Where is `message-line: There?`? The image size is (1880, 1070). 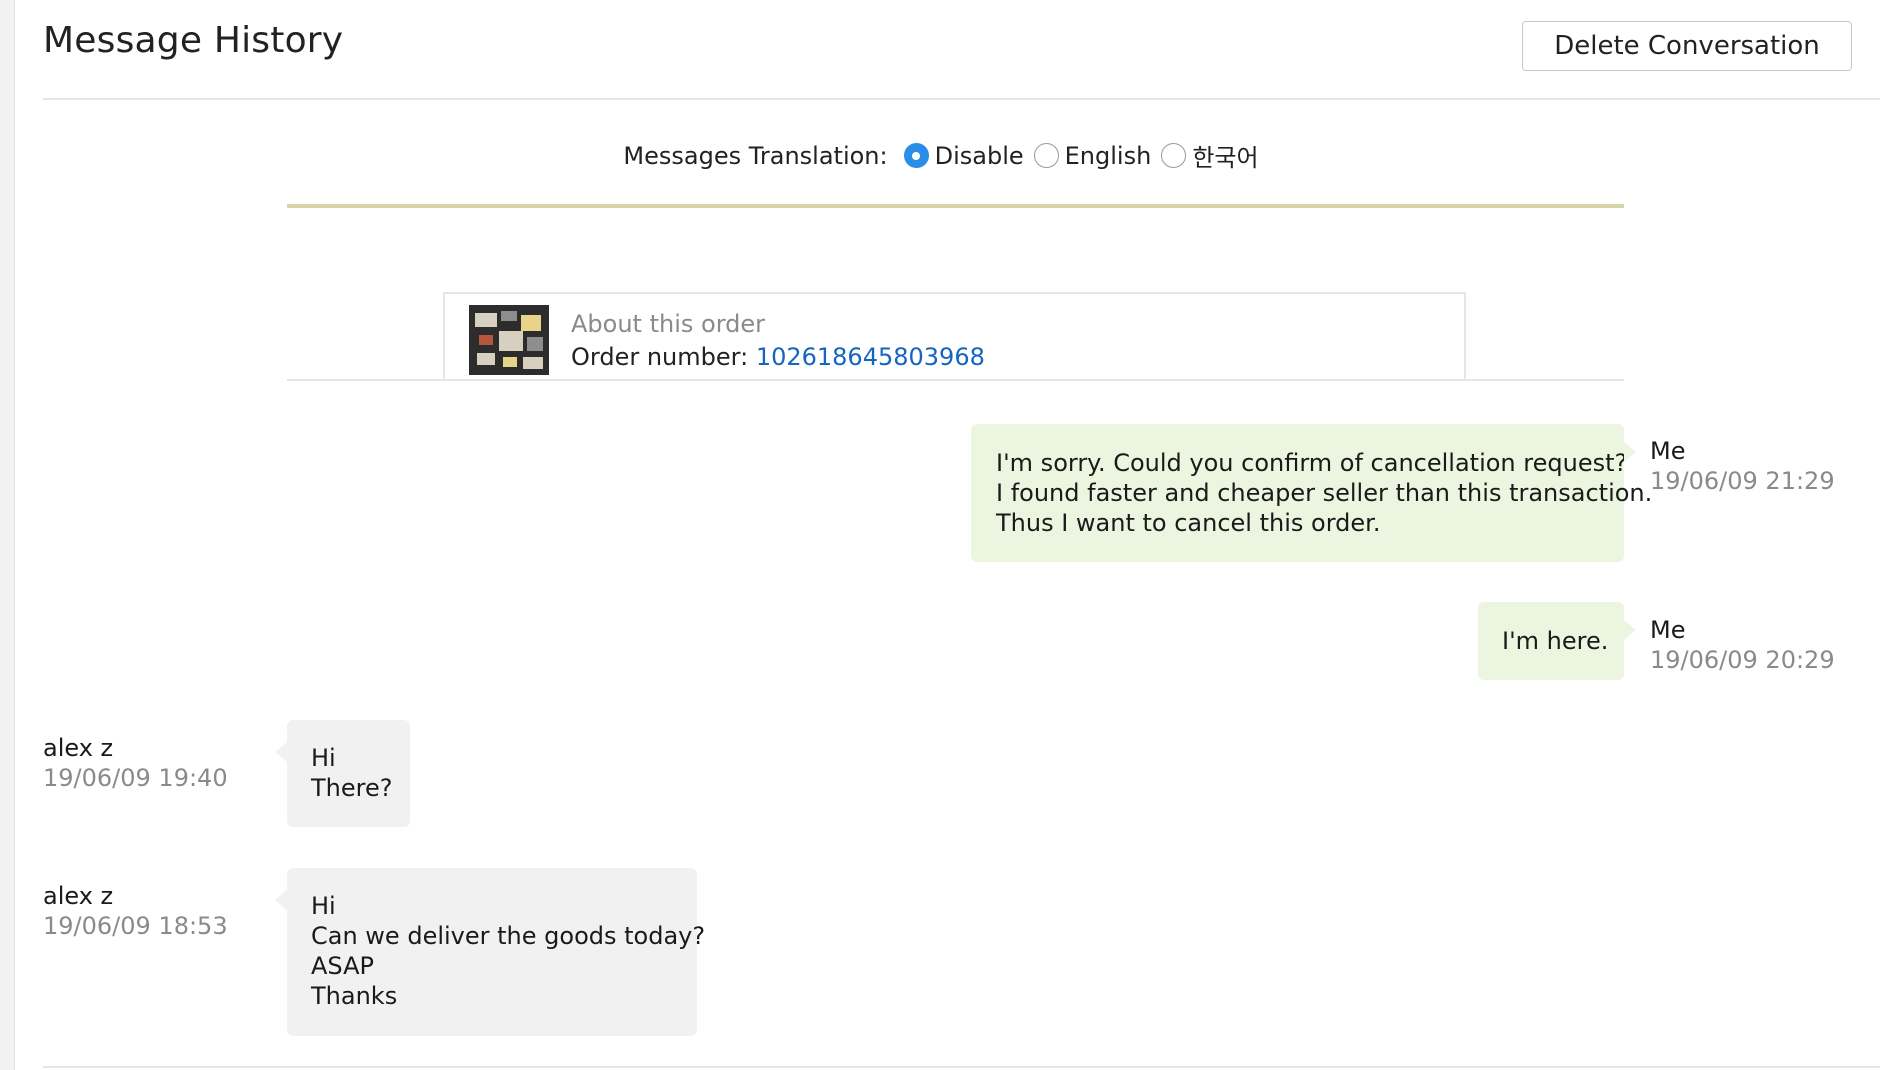 message-line: There? is located at coordinates (352, 788).